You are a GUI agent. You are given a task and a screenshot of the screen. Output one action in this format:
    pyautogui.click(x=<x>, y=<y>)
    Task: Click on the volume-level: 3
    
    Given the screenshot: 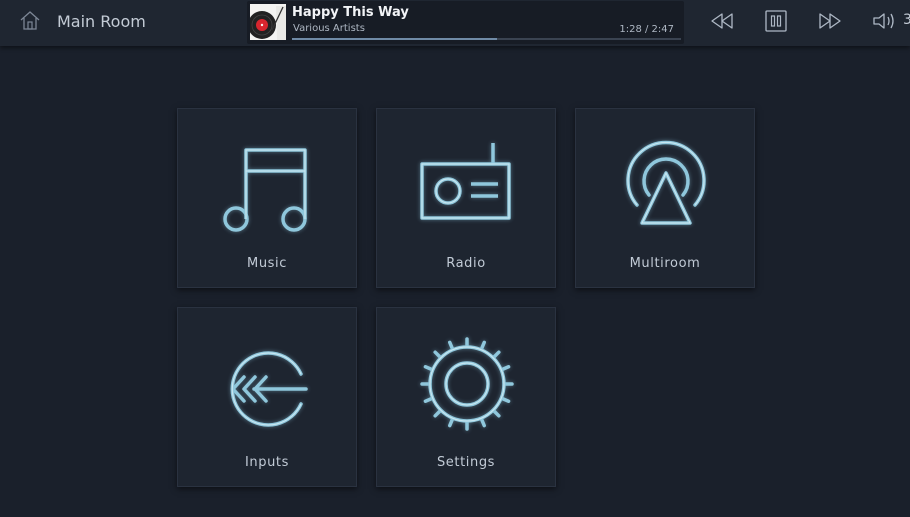 What is the action you would take?
    pyautogui.click(x=906, y=20)
    